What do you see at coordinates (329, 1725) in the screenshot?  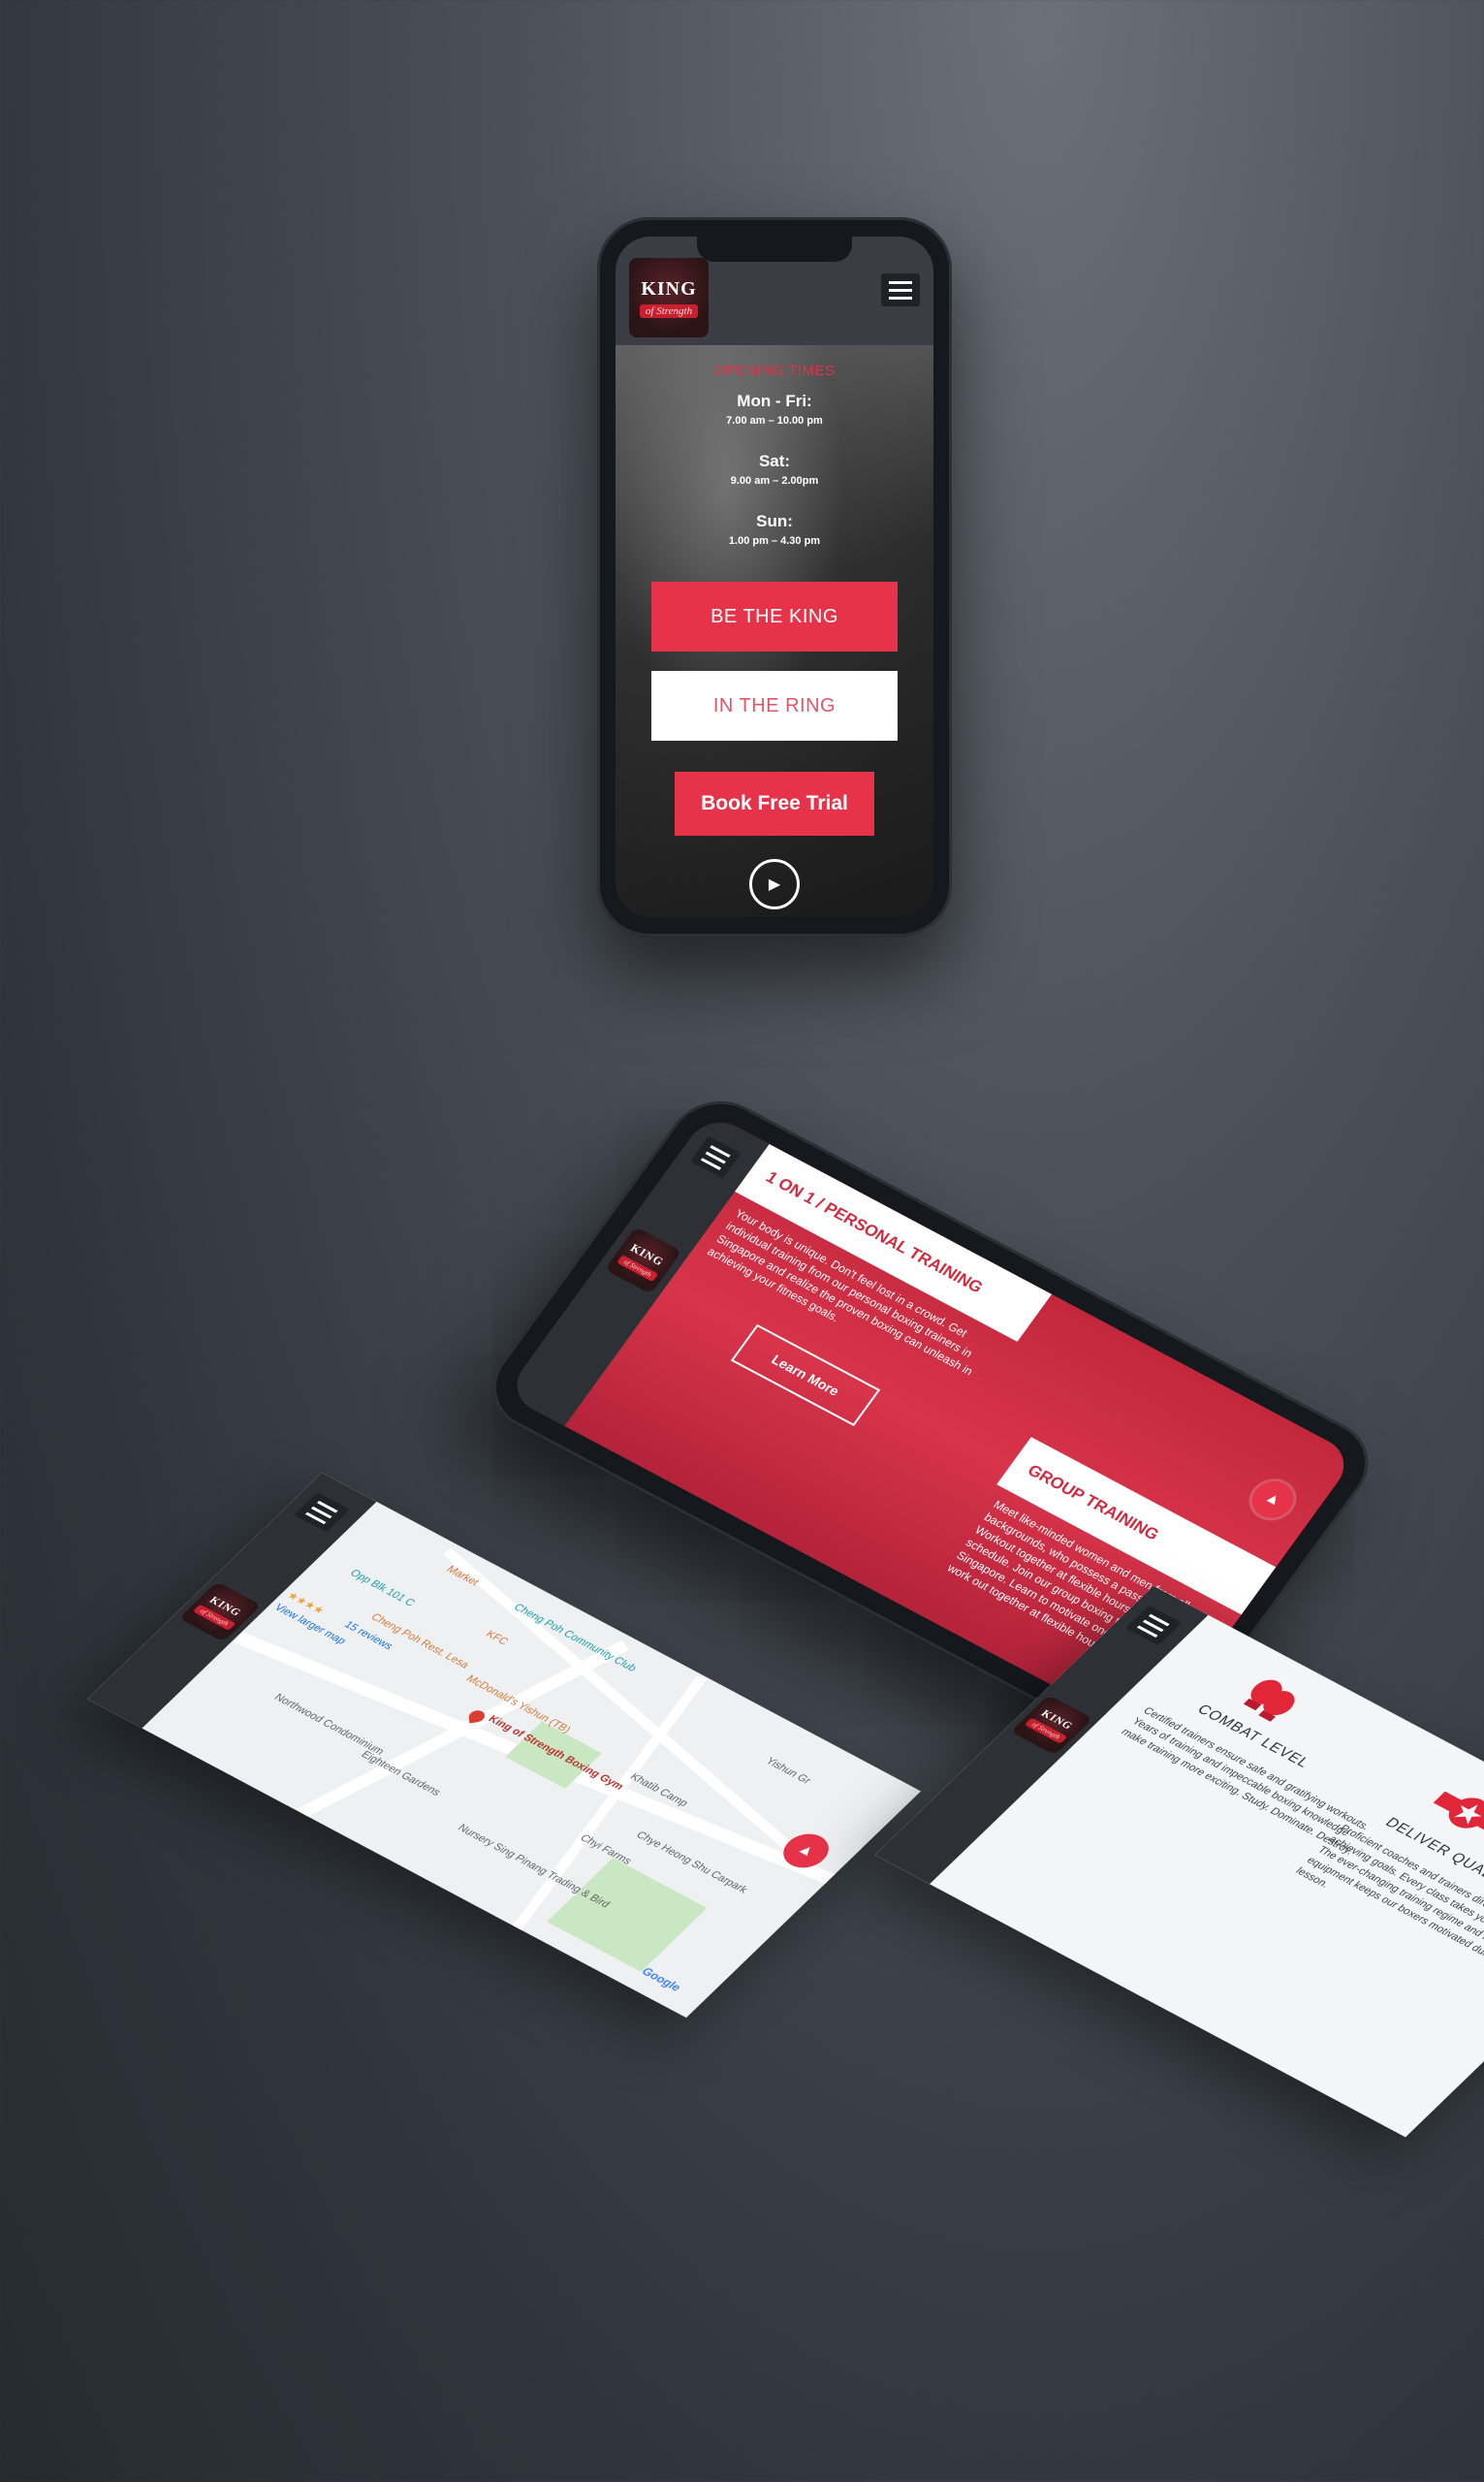 I see `map-label: Northwood Condominium` at bounding box center [329, 1725].